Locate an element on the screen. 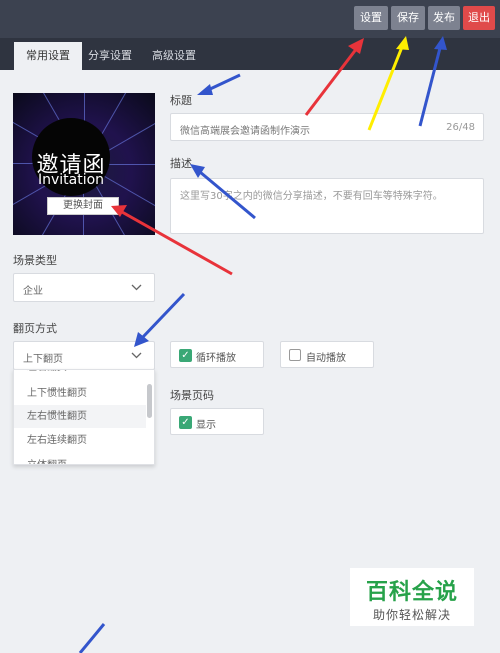 This screenshot has height=653, width=500. arrow-blue-bottom is located at coordinates (92, 638).